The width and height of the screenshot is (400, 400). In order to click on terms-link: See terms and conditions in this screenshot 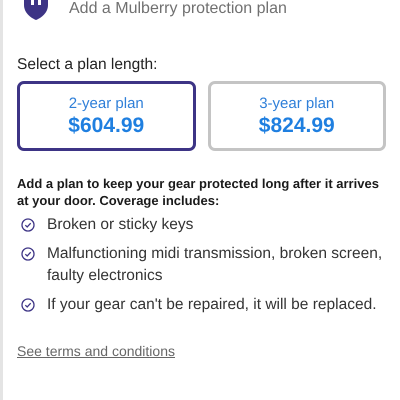, I will do `click(96, 351)`.